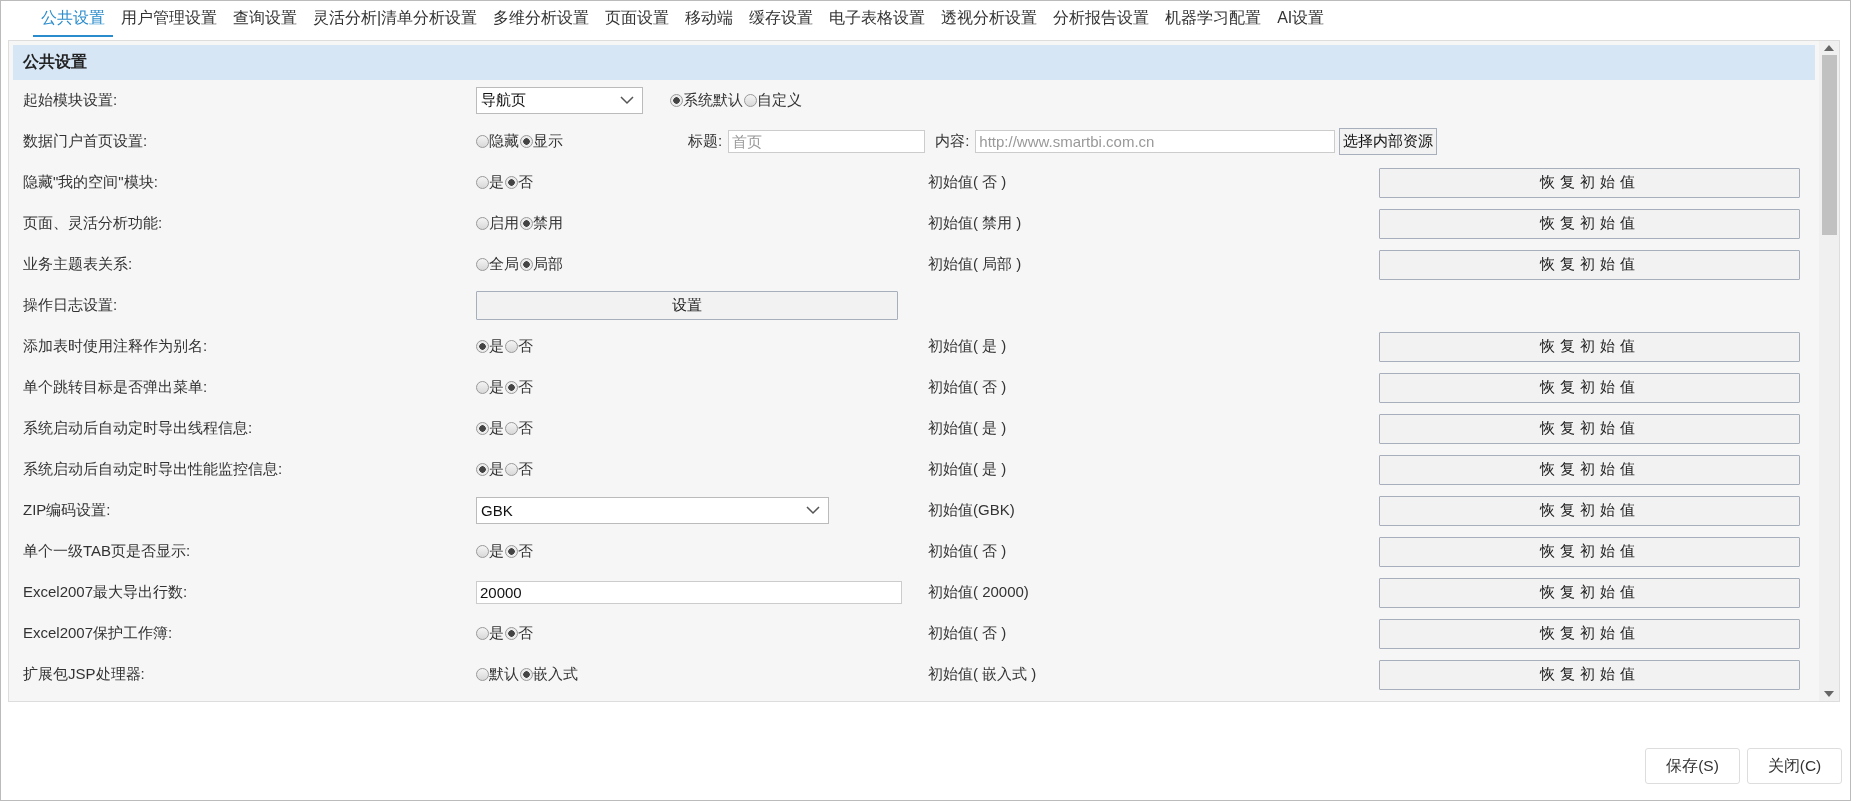 This screenshot has height=801, width=1851. Describe the element at coordinates (67, 510) in the screenshot. I see `setting-label: ZIP编码设置:` at that location.